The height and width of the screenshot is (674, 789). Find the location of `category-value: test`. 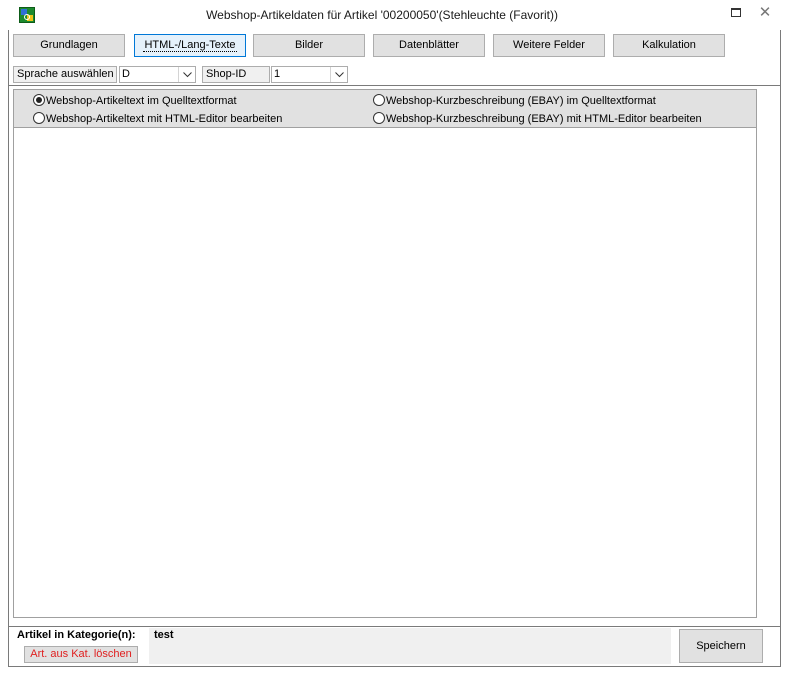

category-value: test is located at coordinates (164, 635).